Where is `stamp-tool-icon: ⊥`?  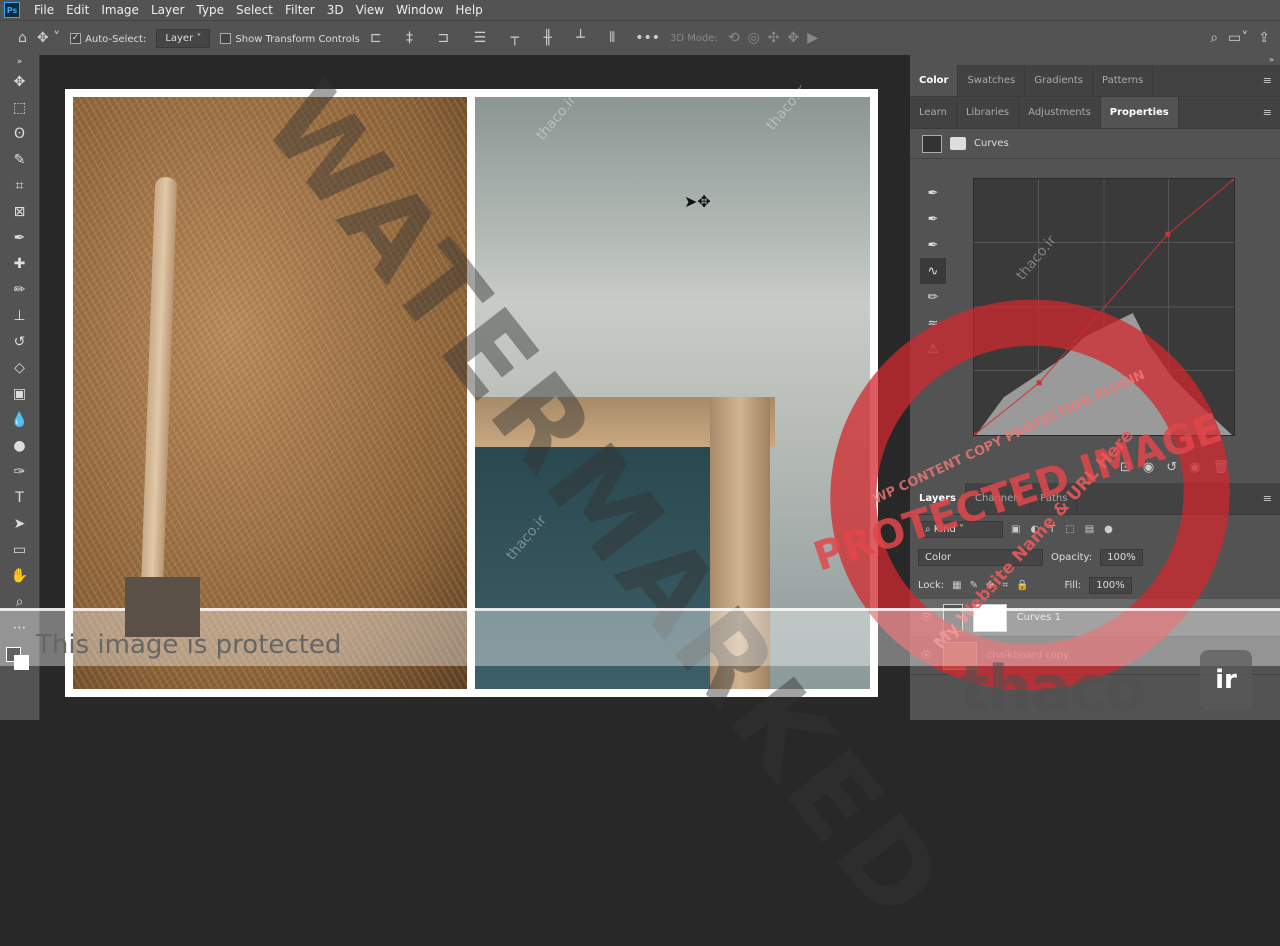
stamp-tool-icon: ⊥ is located at coordinates (19, 316).